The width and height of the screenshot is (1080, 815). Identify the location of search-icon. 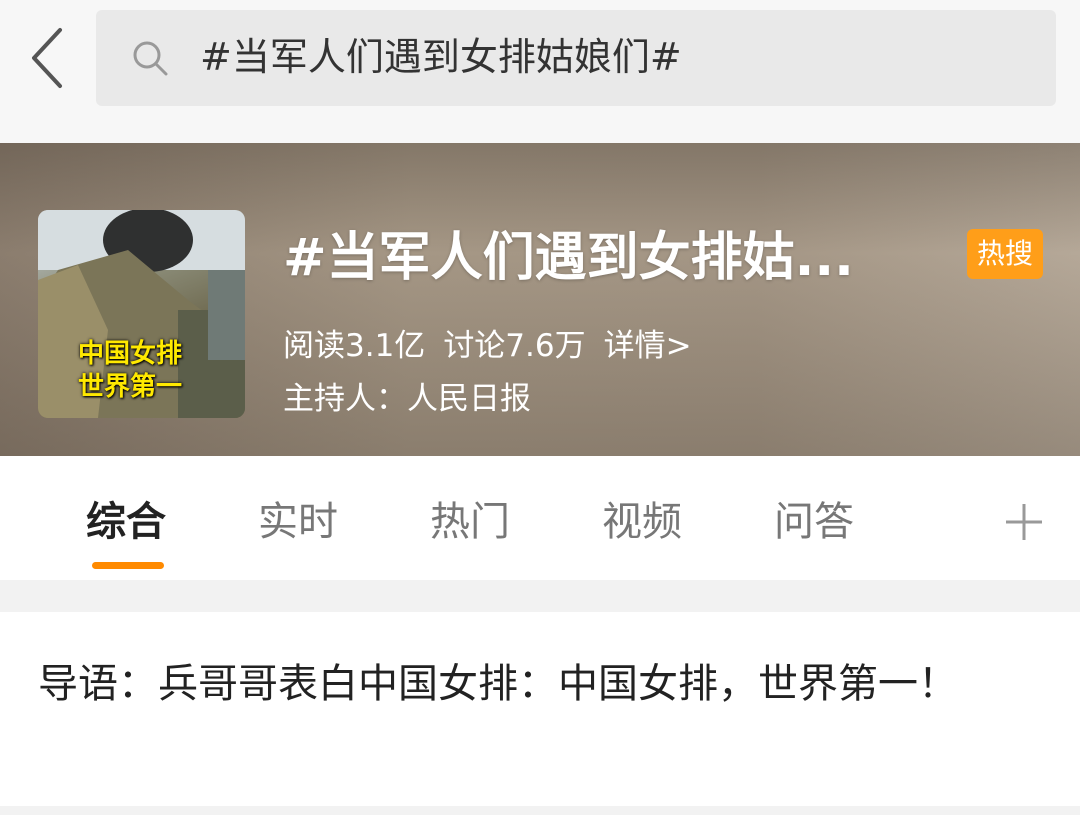
(150, 58).